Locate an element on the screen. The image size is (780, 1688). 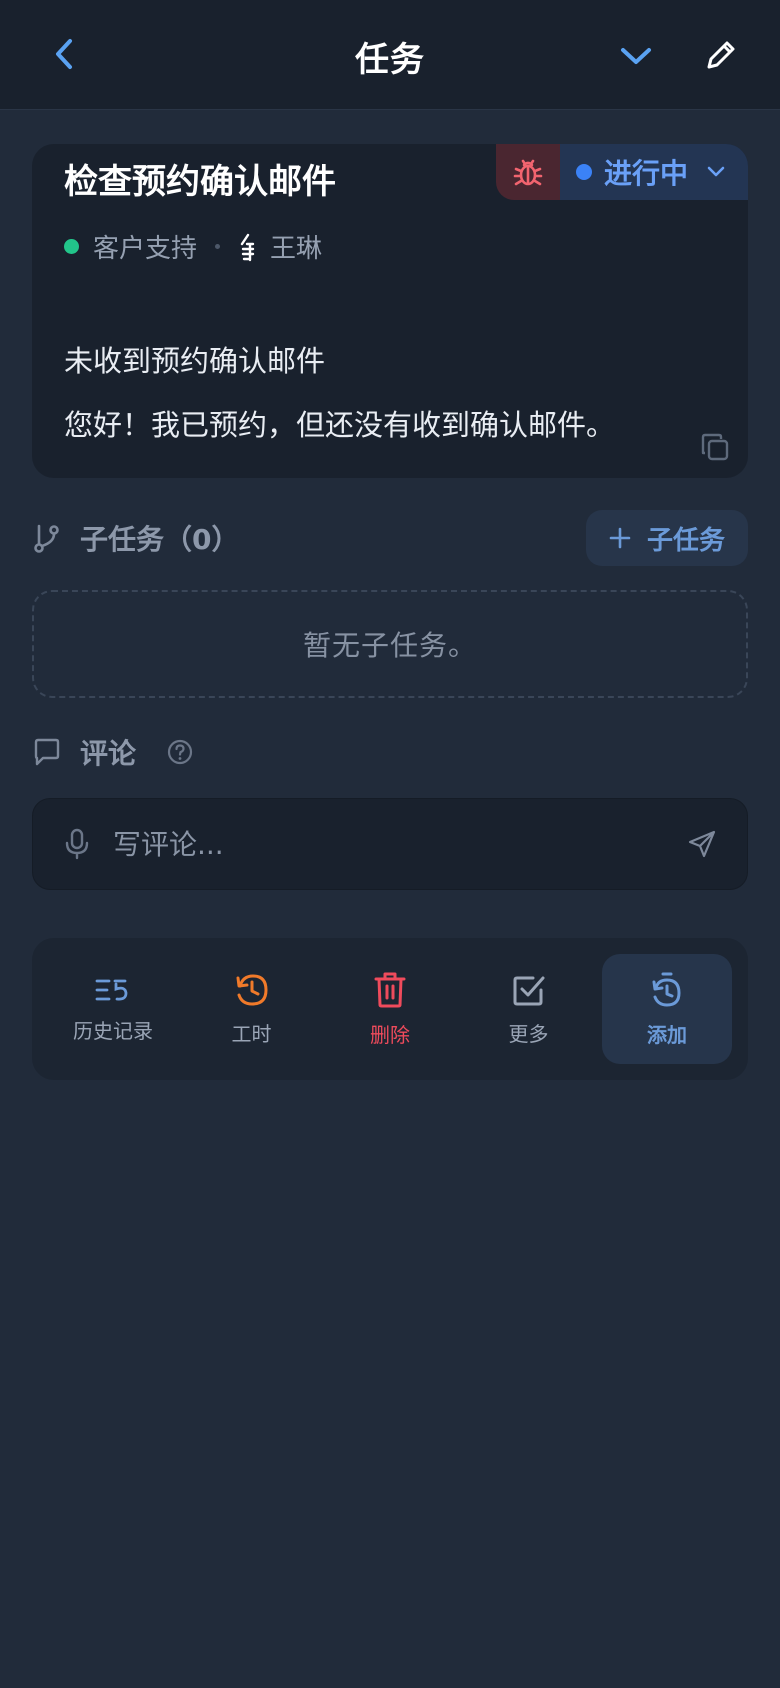
comment-composer is located at coordinates (390, 844).